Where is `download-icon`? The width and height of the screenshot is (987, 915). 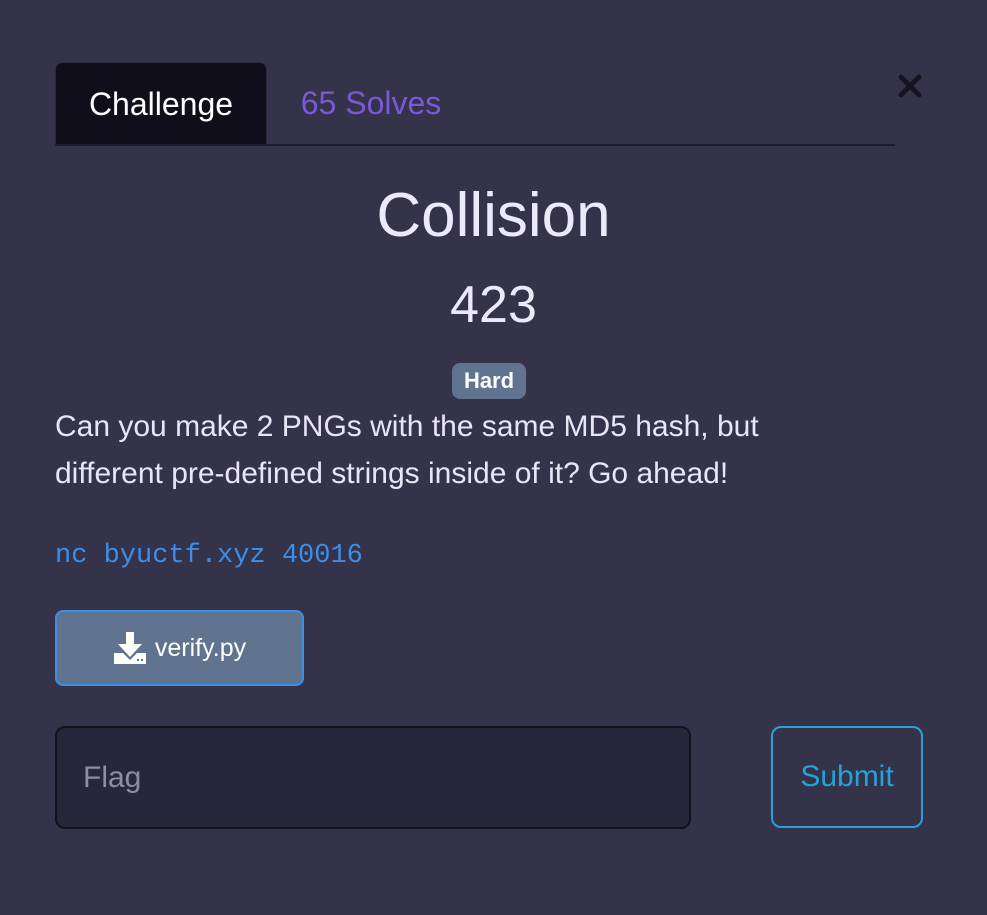
download-icon is located at coordinates (129, 648).